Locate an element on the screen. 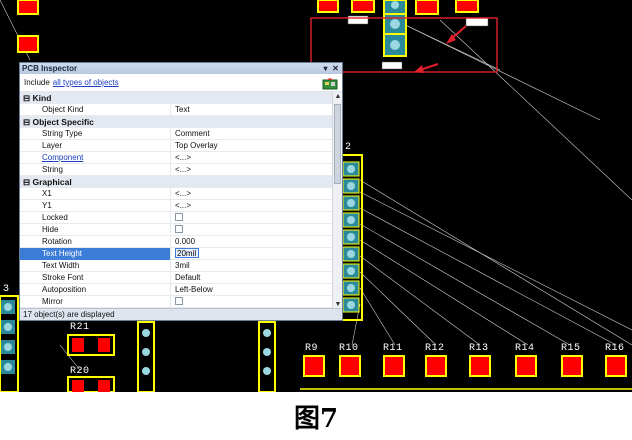 This screenshot has height=440, width=632. row-object-kind: Object Kind Text is located at coordinates (176, 109).